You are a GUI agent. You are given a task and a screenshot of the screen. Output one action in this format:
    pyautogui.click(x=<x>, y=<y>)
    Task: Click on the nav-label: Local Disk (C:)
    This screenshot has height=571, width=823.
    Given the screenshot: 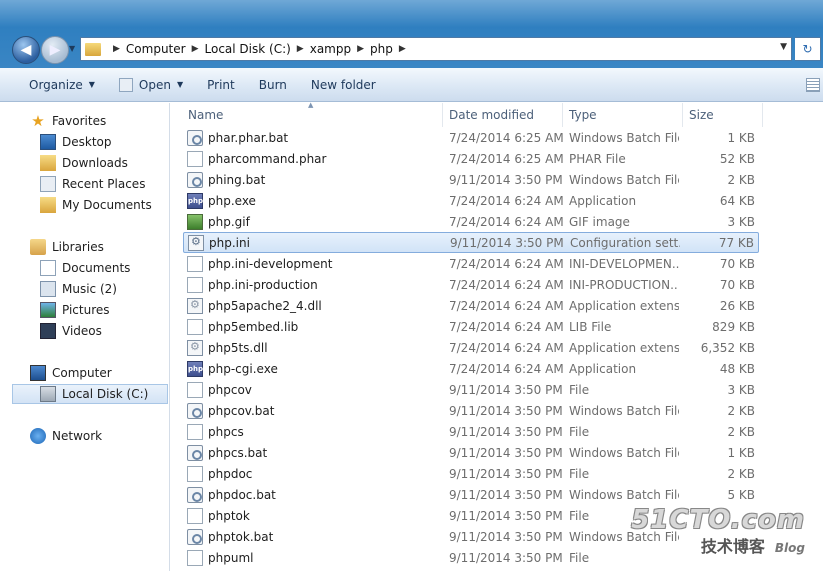 What is the action you would take?
    pyautogui.click(x=105, y=394)
    